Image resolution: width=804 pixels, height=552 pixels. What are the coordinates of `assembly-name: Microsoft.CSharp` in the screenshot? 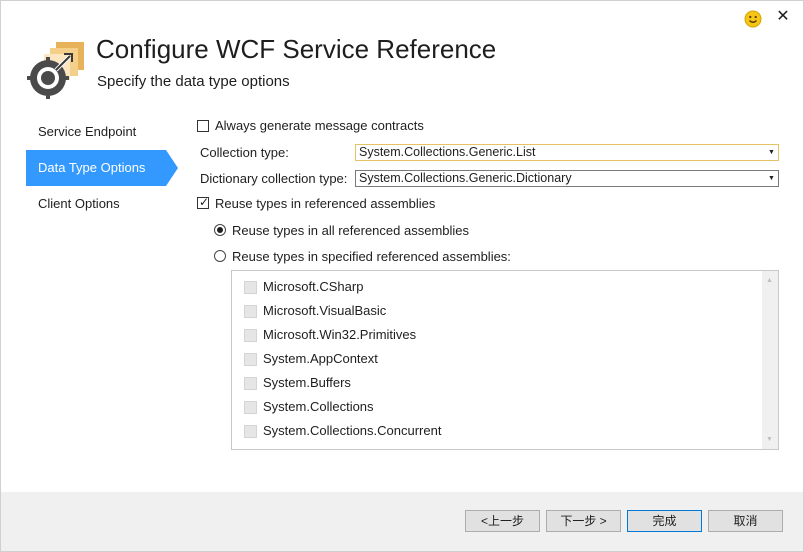 It's located at (313, 286).